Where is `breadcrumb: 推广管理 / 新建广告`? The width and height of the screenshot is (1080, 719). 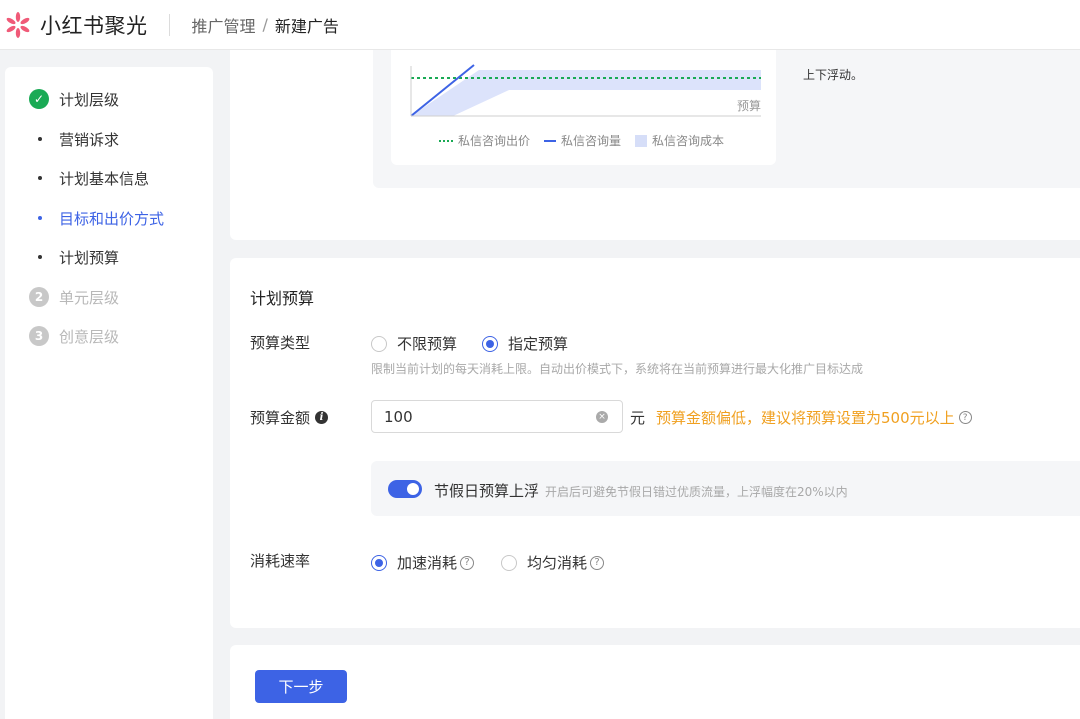
breadcrumb: 推广管理 / 新建广告 is located at coordinates (265, 25).